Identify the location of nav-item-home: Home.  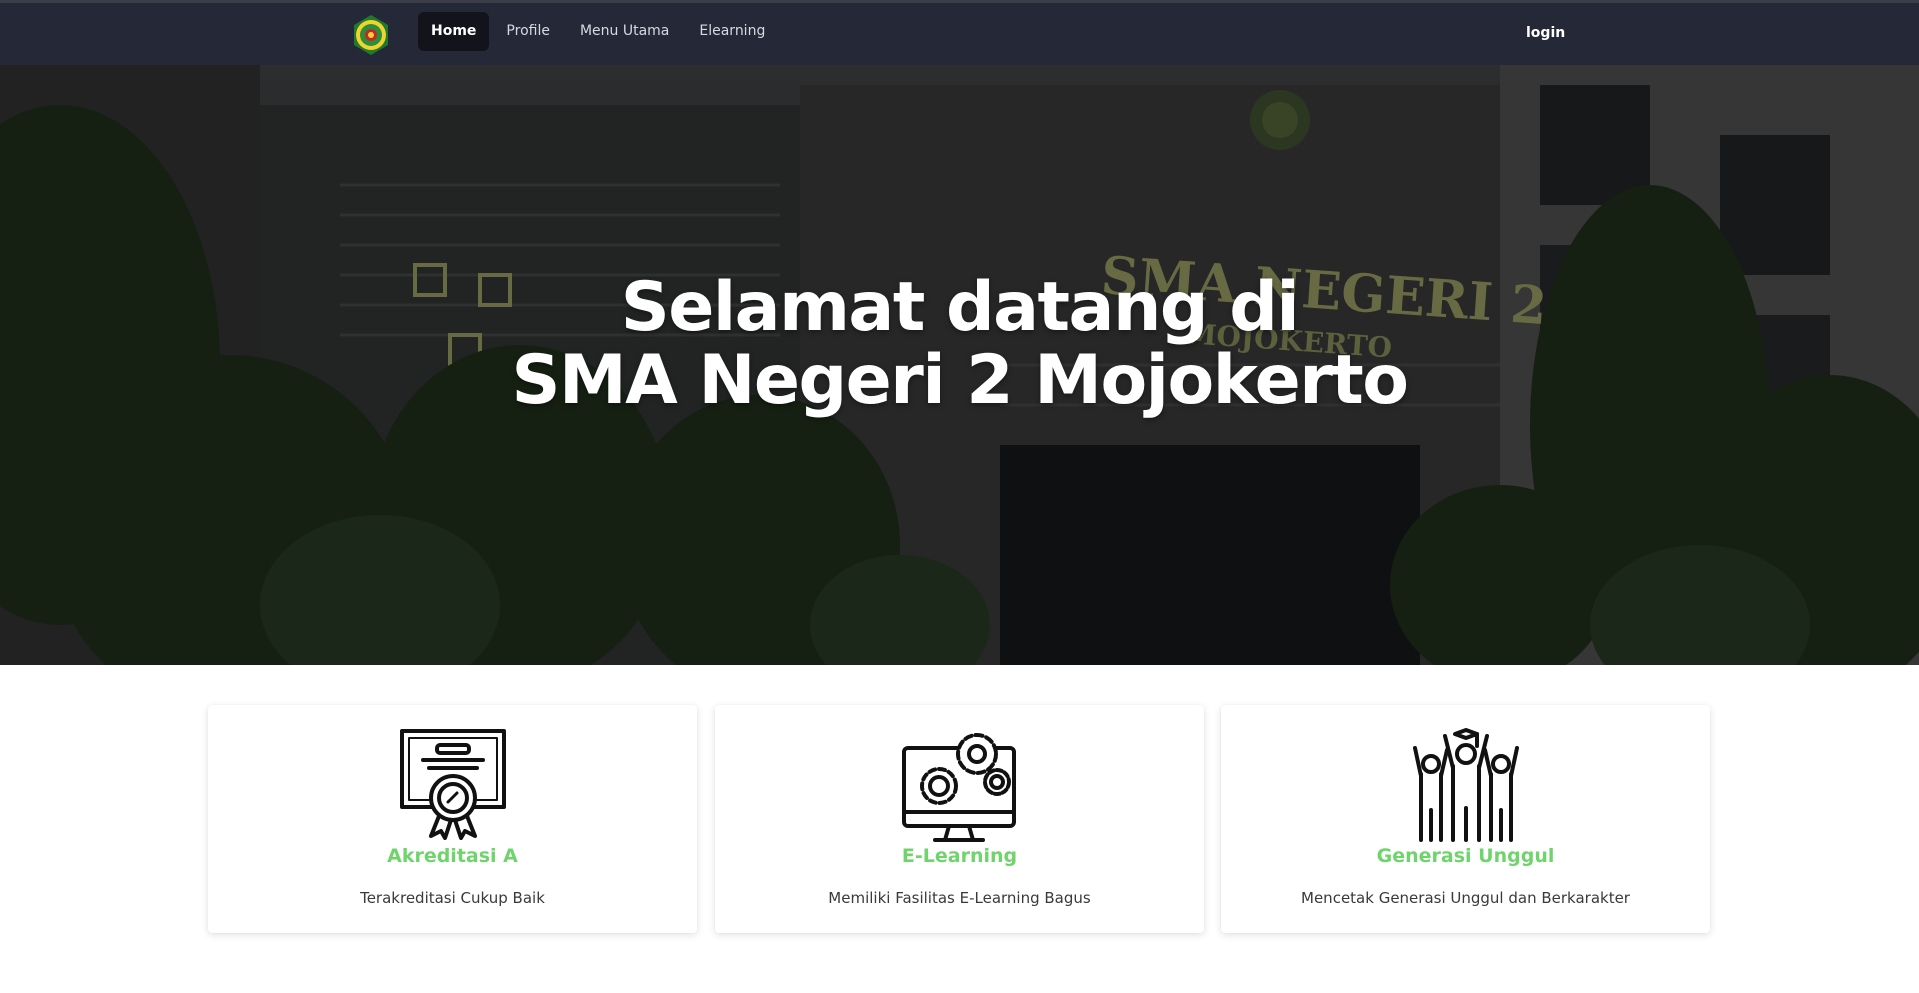
(454, 31).